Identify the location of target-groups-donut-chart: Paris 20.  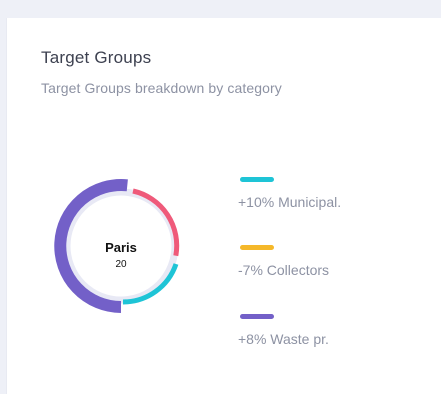
(121, 246).